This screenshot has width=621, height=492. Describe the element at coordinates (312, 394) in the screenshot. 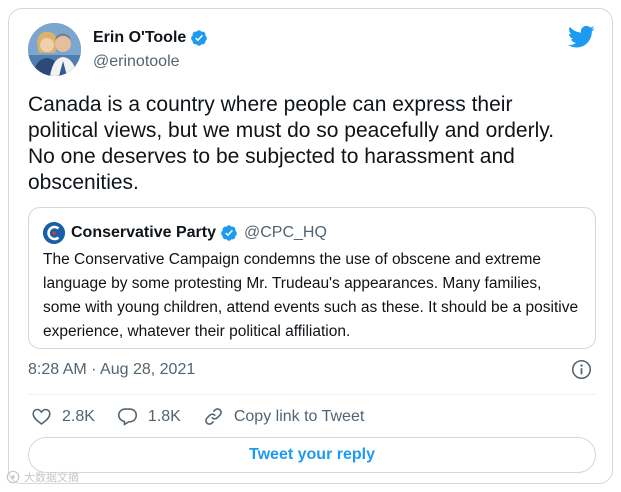

I see `divider` at that location.